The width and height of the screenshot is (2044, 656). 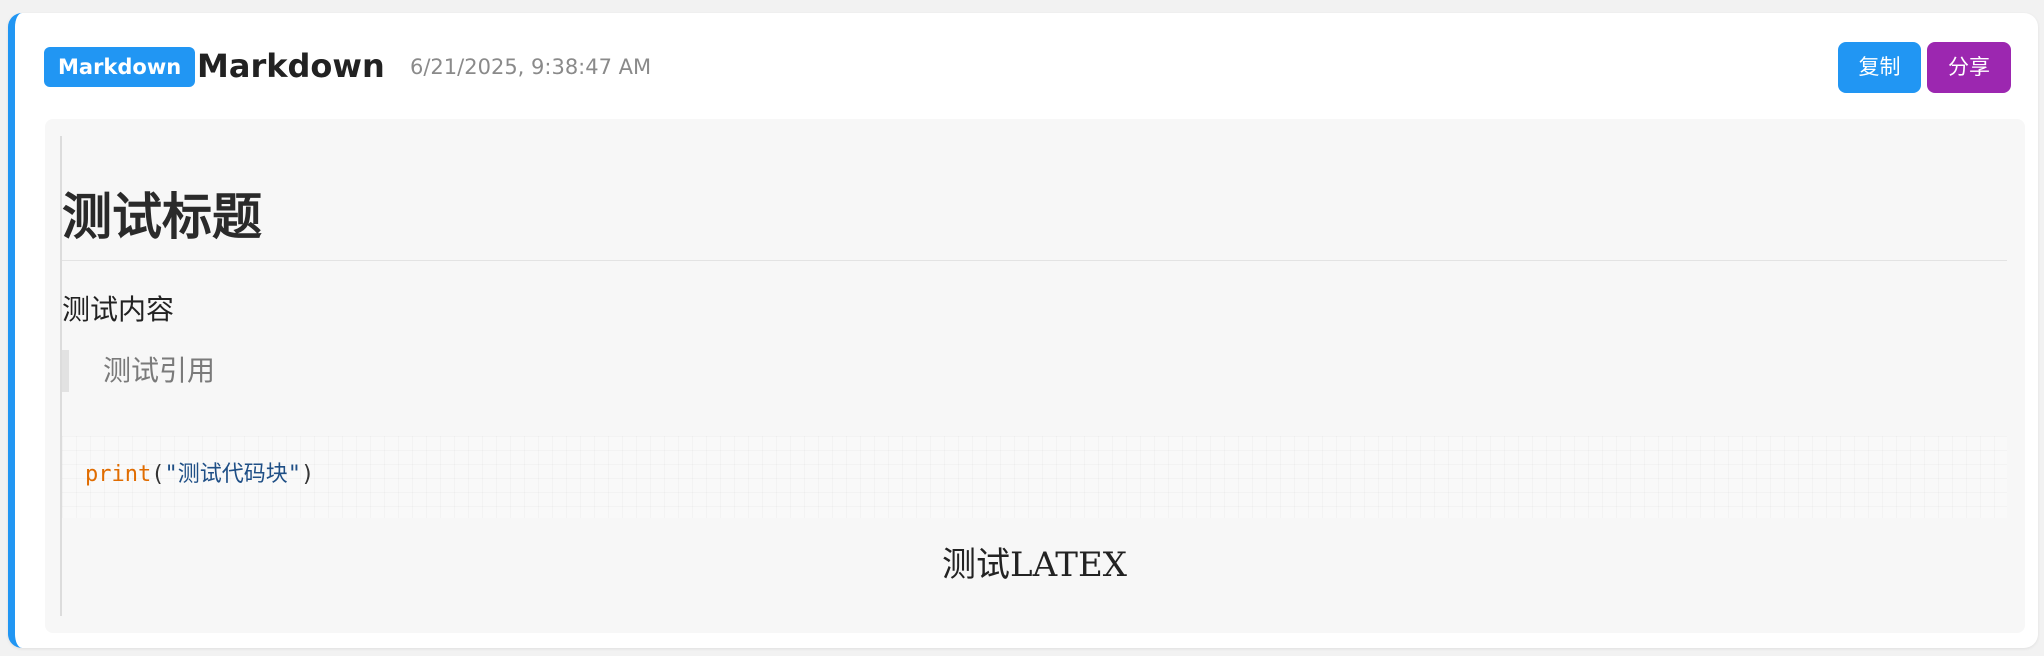 What do you see at coordinates (1034, 565) in the screenshot?
I see `latex-block: 测试LATEX` at bounding box center [1034, 565].